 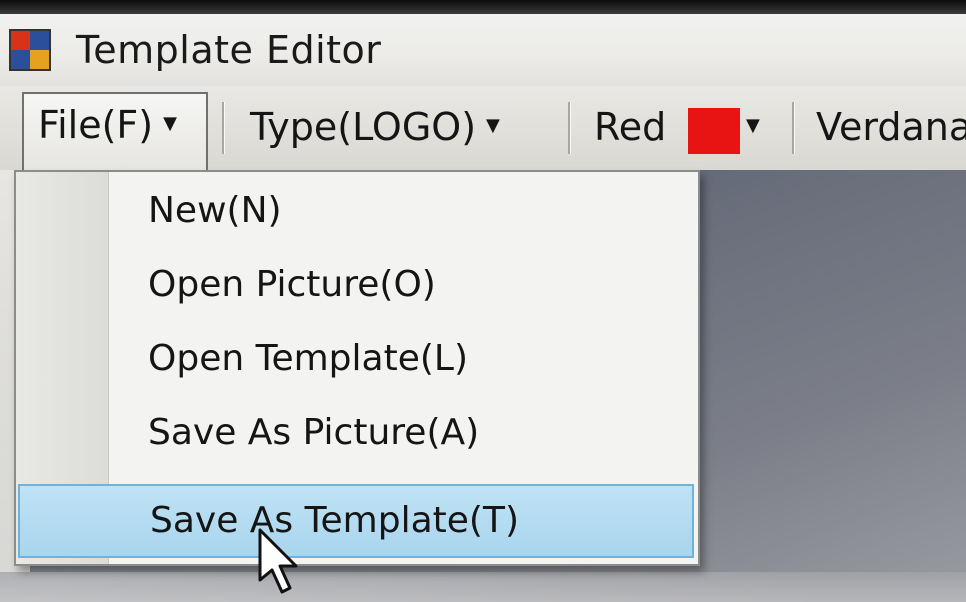 What do you see at coordinates (292, 284) in the screenshot?
I see `menu-item-label: Open Picture(O)` at bounding box center [292, 284].